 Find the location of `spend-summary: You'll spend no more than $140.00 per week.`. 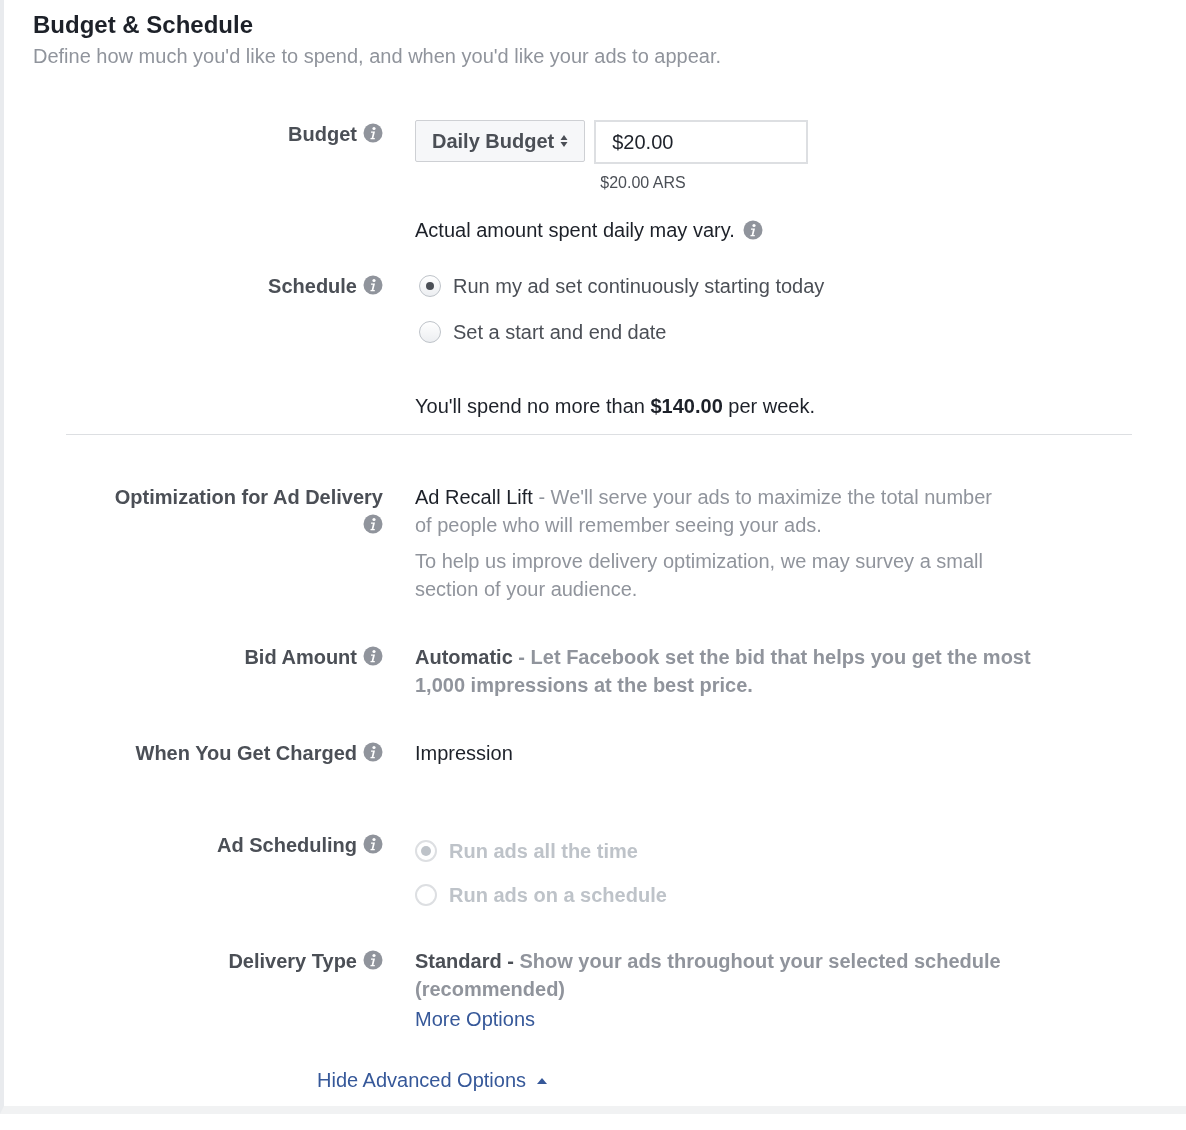

spend-summary: You'll spend no more than $140.00 per week. is located at coordinates (616, 406).